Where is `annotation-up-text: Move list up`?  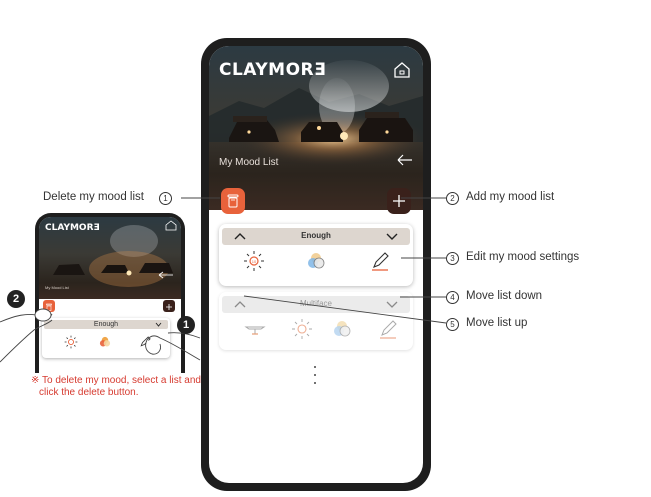 annotation-up-text: Move list up is located at coordinates (497, 323).